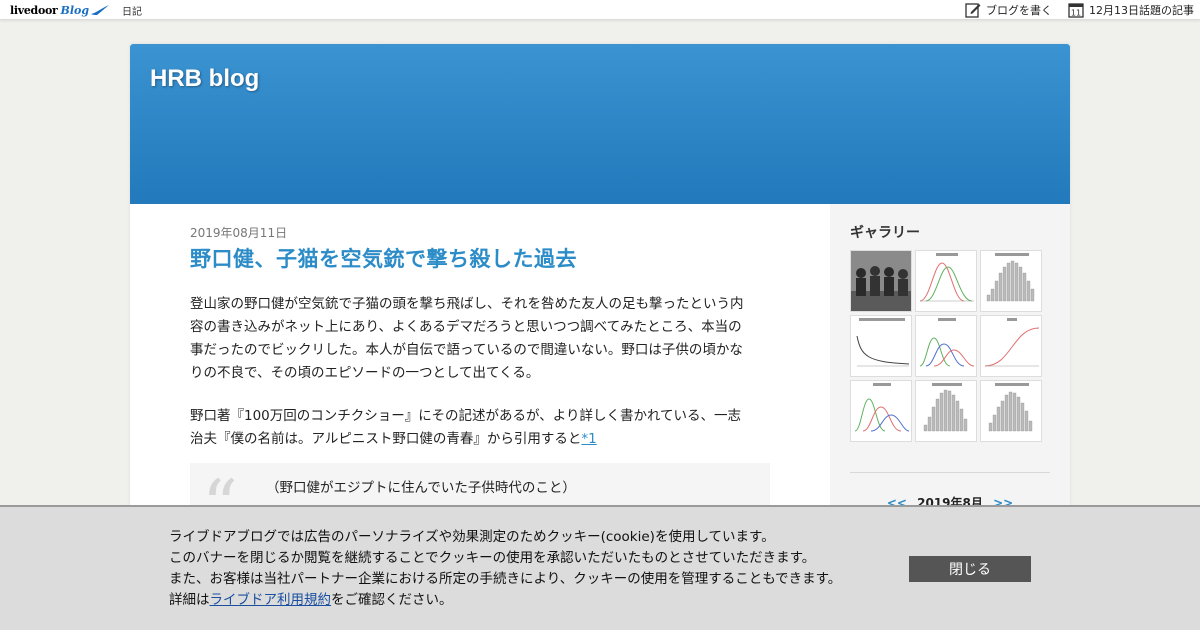 The image size is (1200, 630). I want to click on sidebar-divider, so click(950, 472).